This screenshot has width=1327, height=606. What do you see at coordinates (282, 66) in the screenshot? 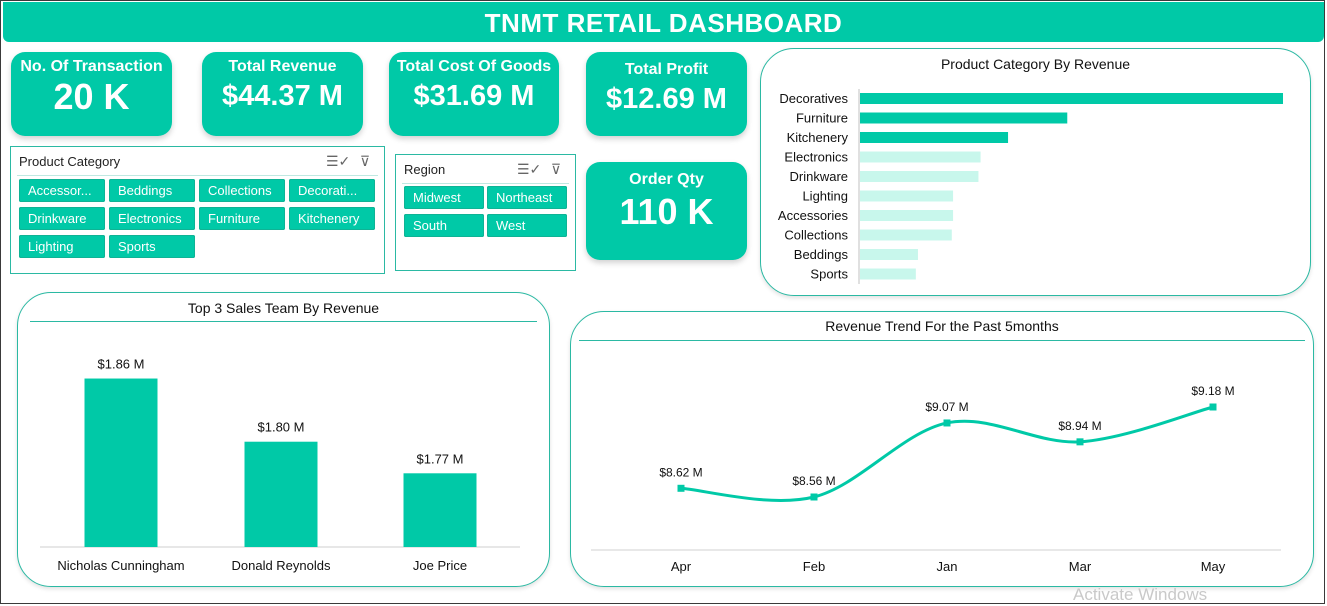
I see `kpi-revenue-label: Total Revenue` at bounding box center [282, 66].